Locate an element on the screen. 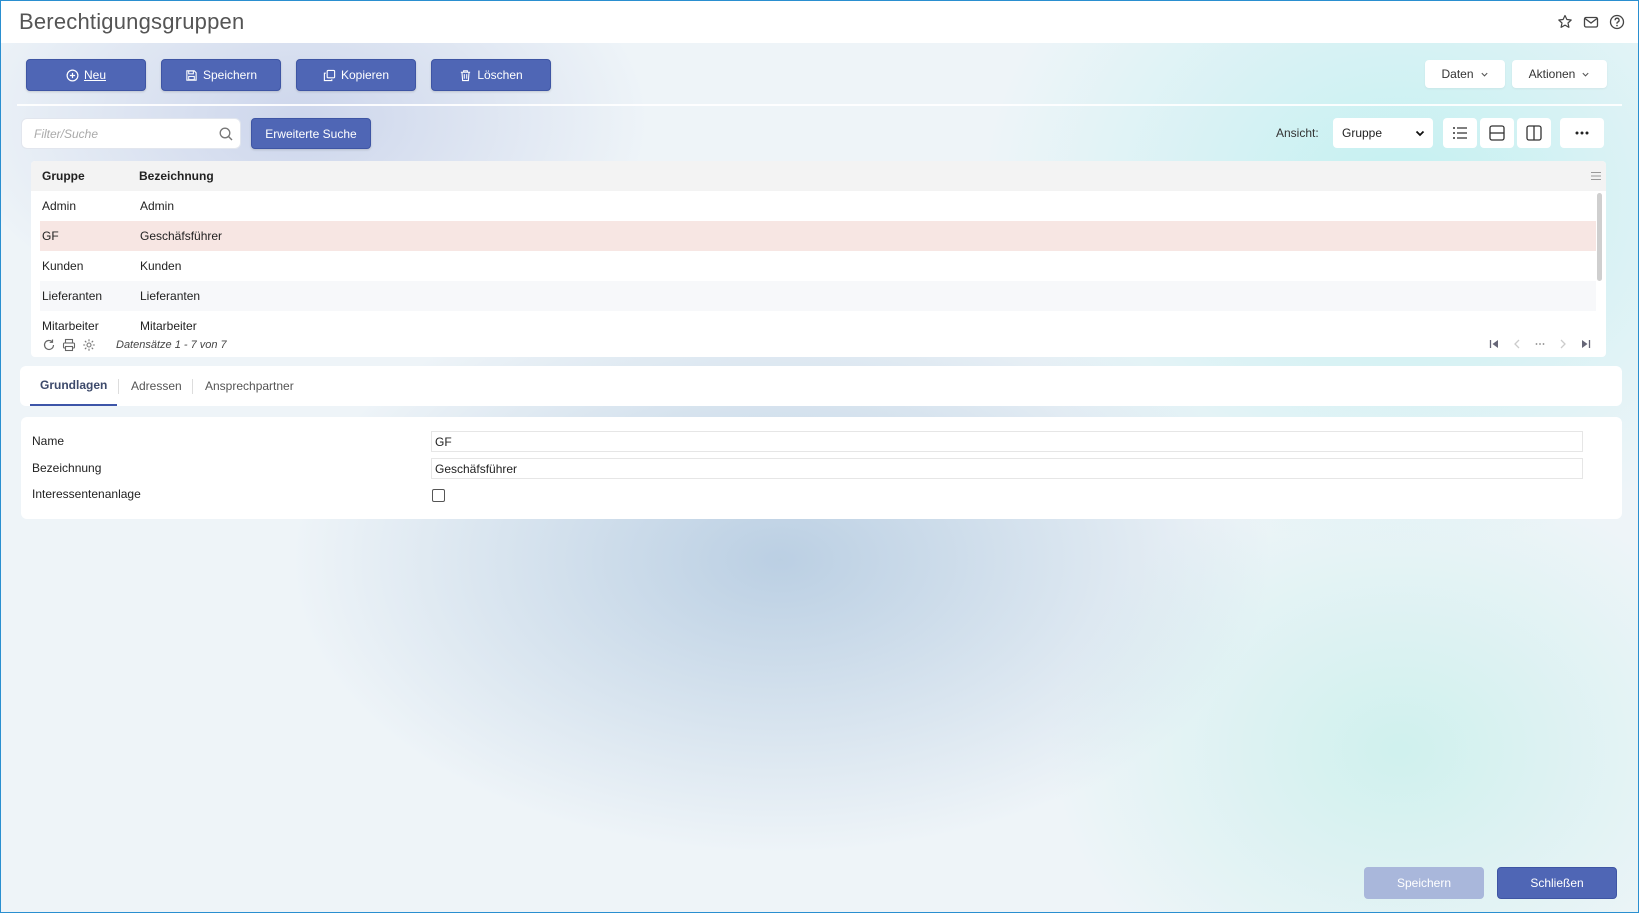 This screenshot has width=1639, height=913. interessentenanlage-checkbox is located at coordinates (438, 495).